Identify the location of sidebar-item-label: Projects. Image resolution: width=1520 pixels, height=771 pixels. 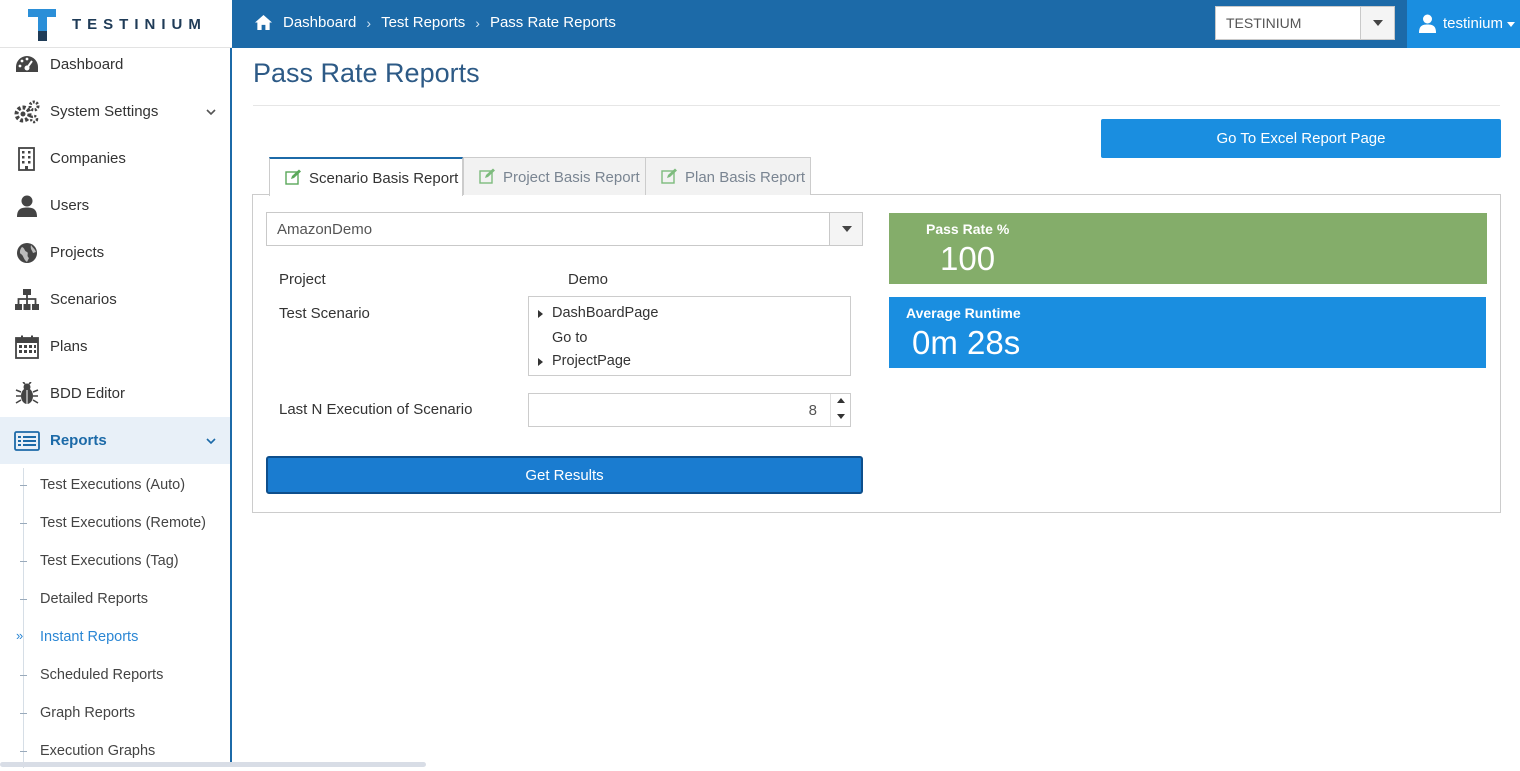
(77, 252).